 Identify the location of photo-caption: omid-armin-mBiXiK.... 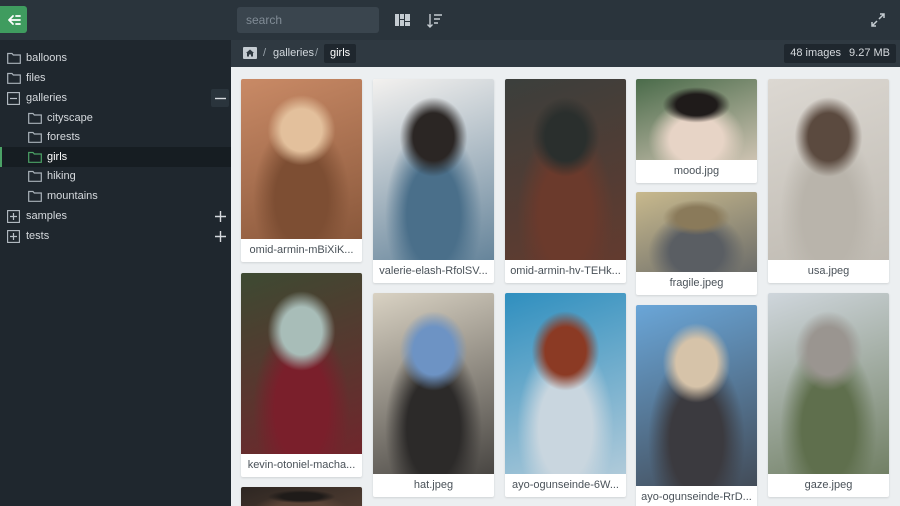
(301, 250).